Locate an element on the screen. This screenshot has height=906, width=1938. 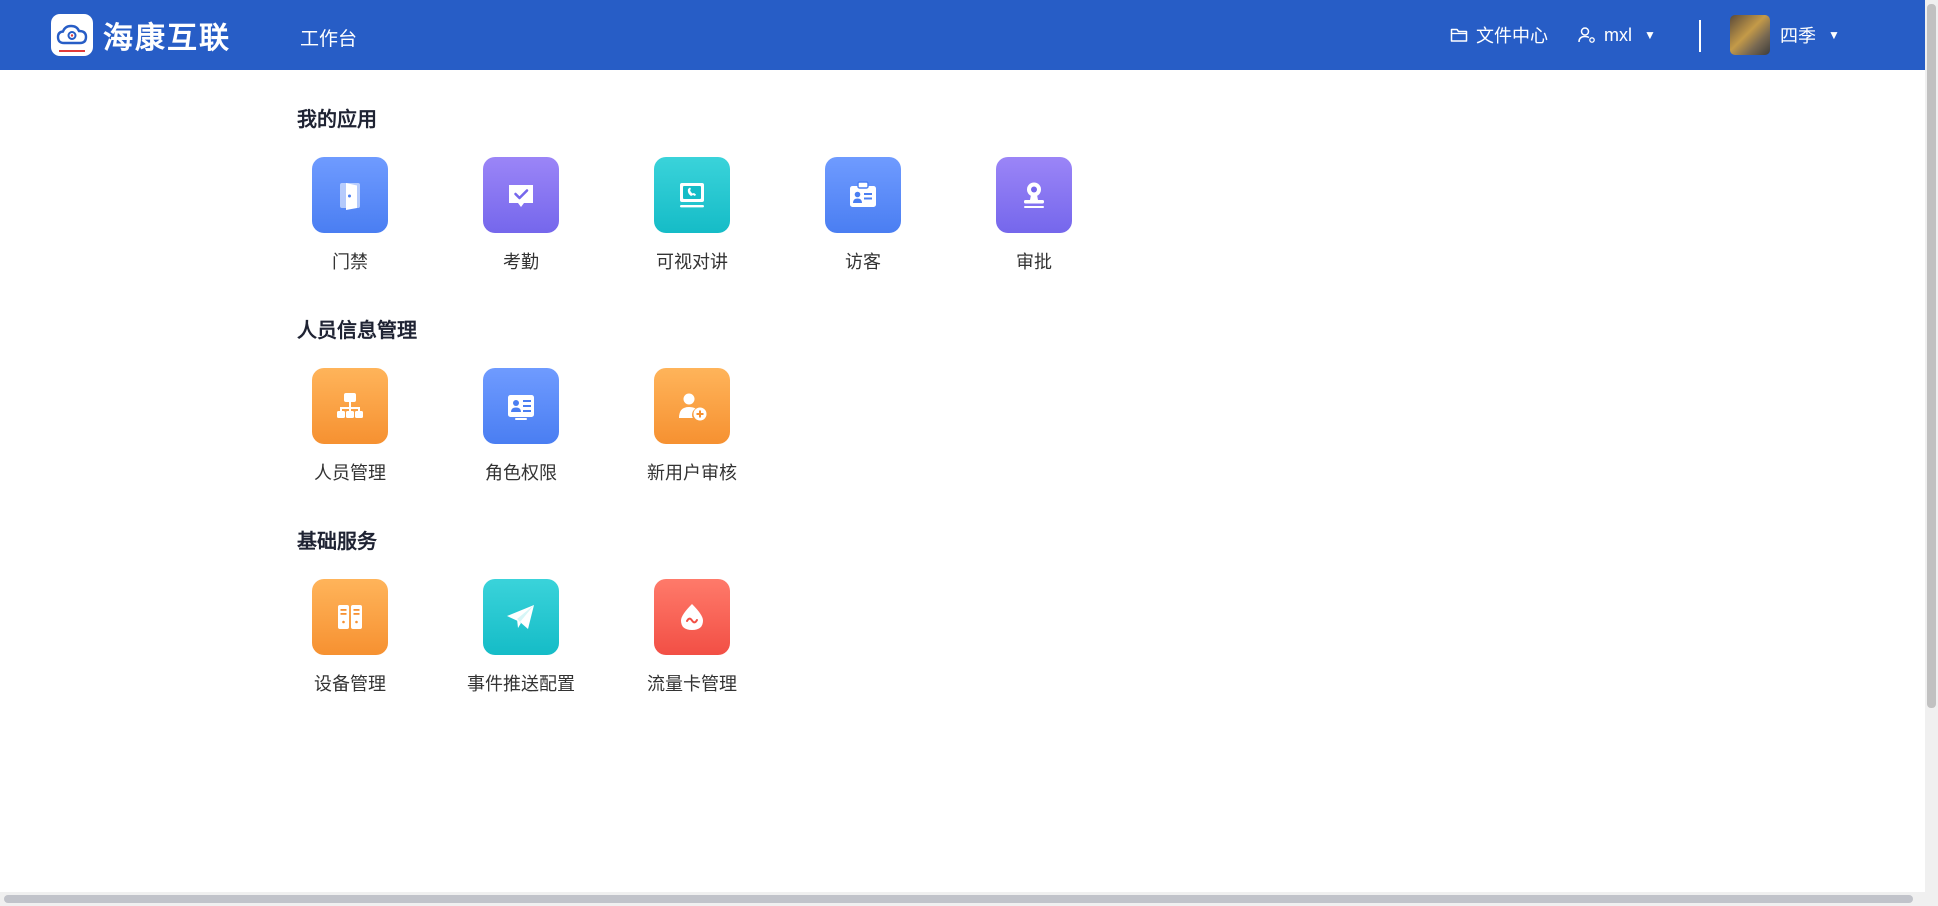
approval-stamp-icon is located at coordinates (1034, 195).